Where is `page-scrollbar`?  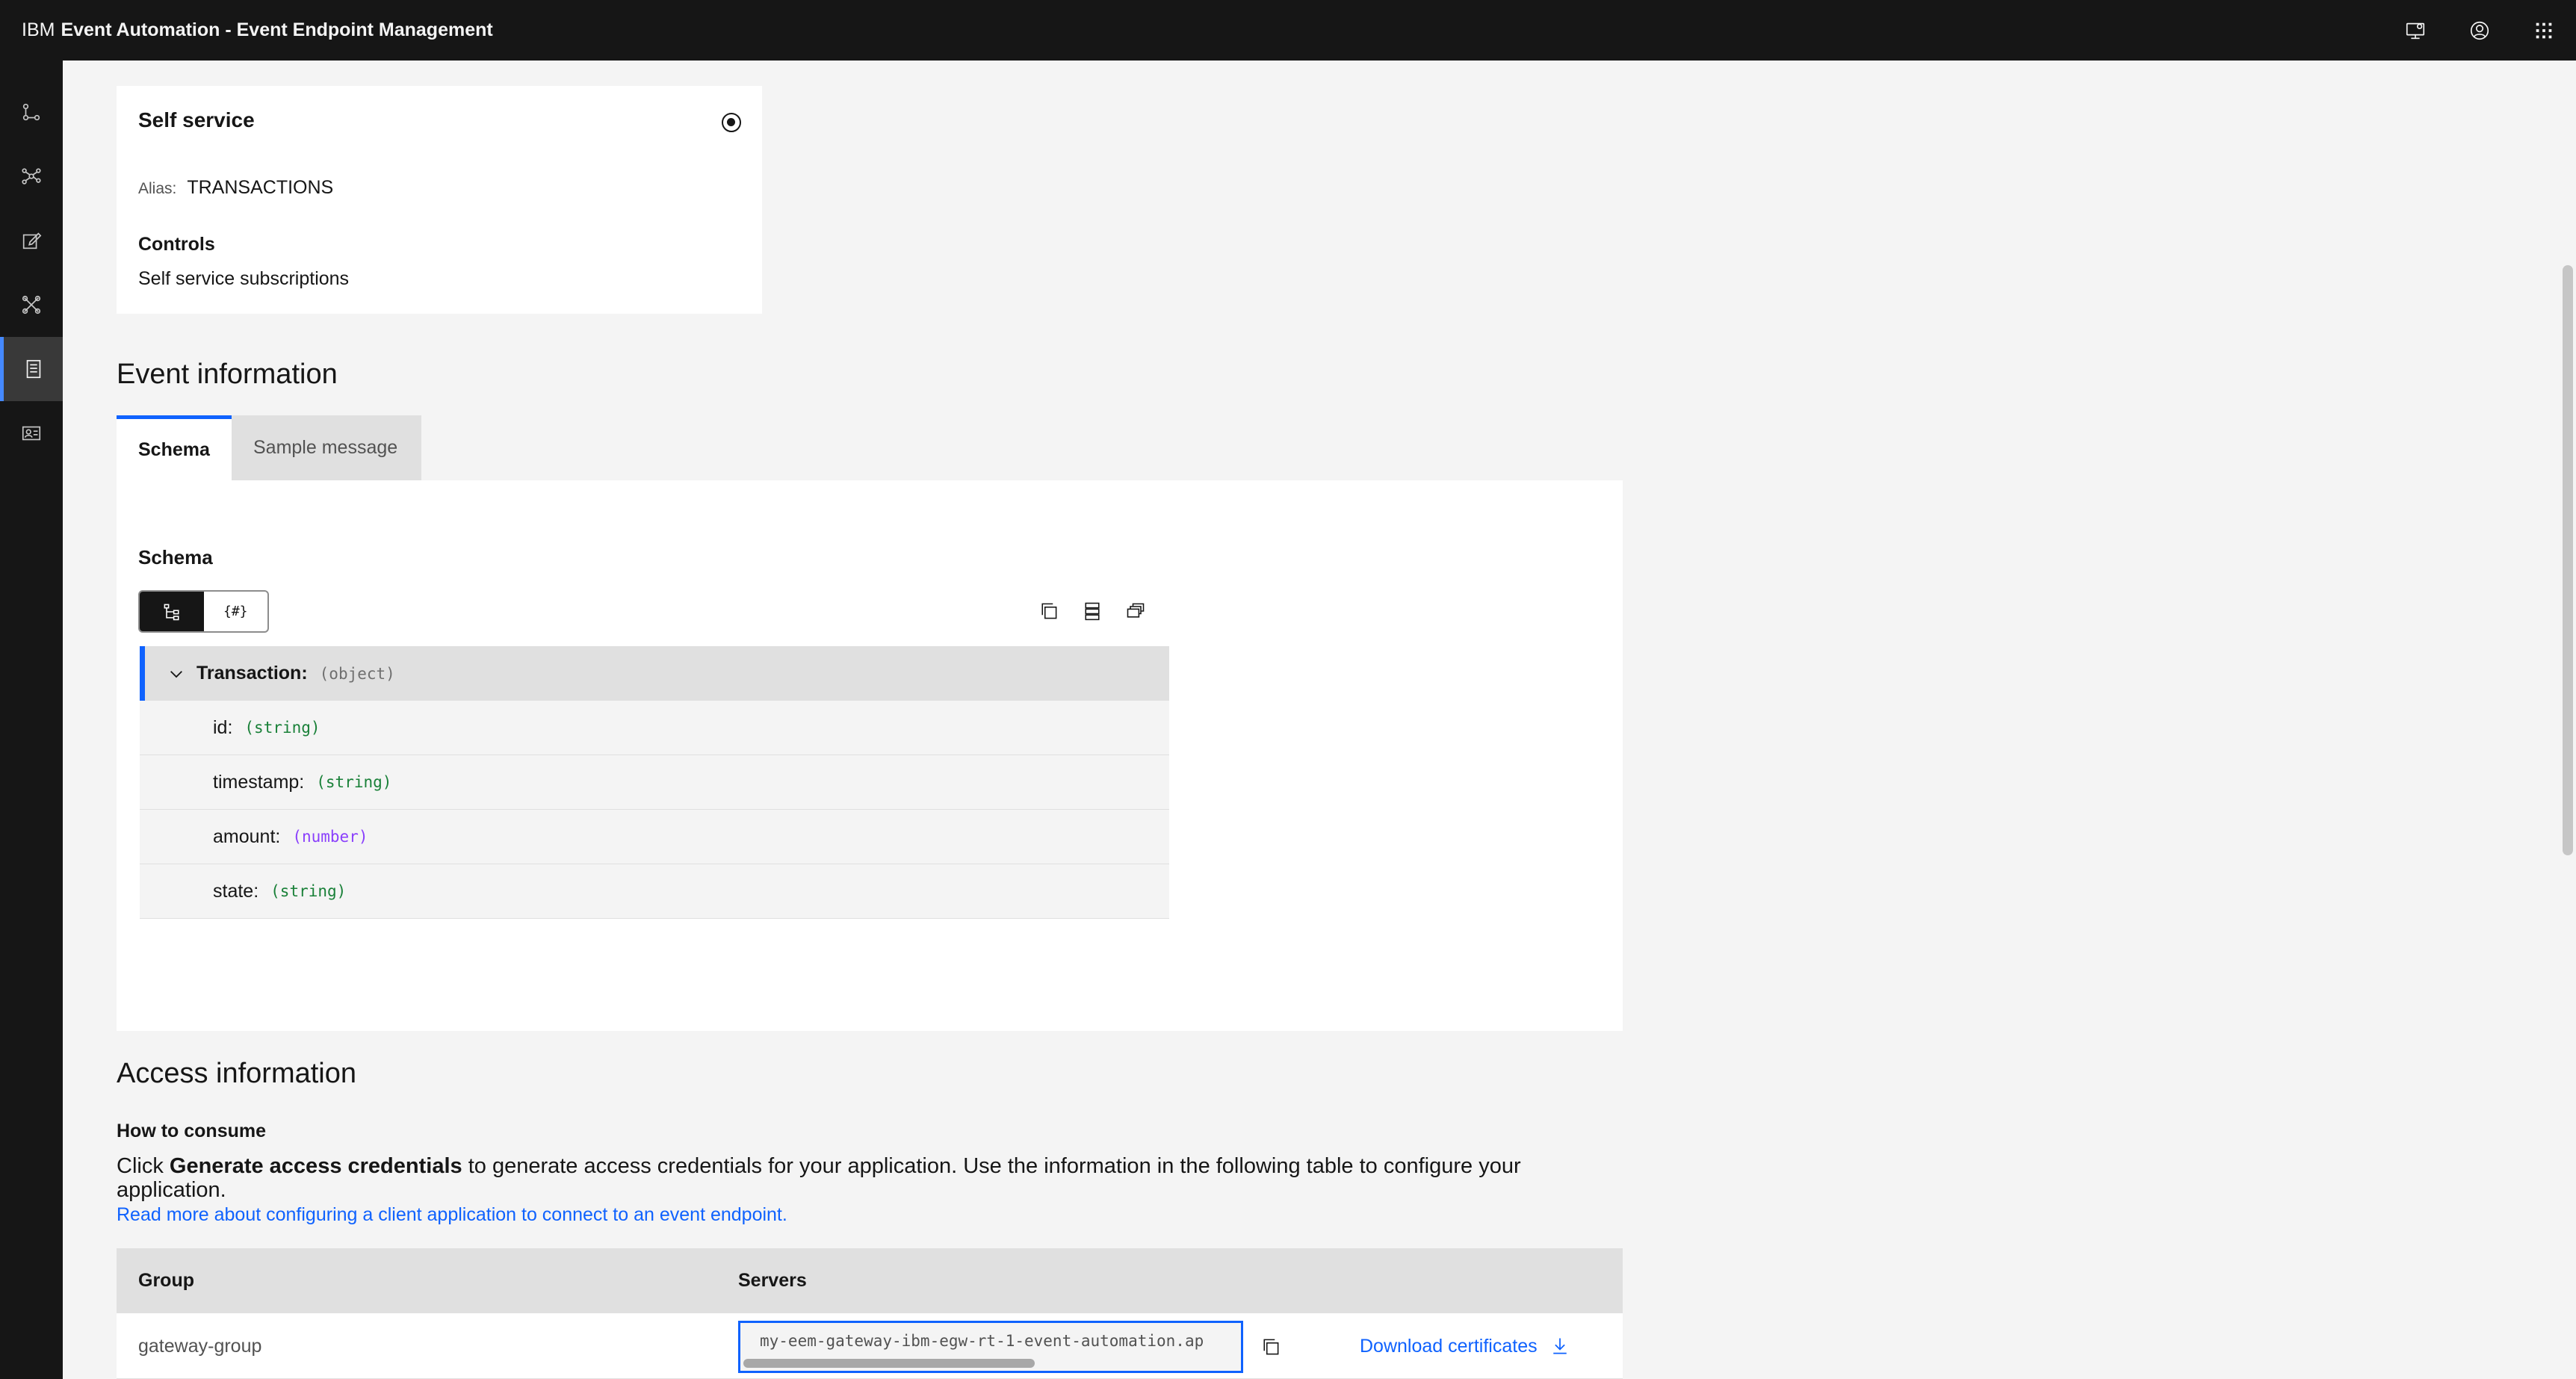
page-scrollbar is located at coordinates (2568, 560).